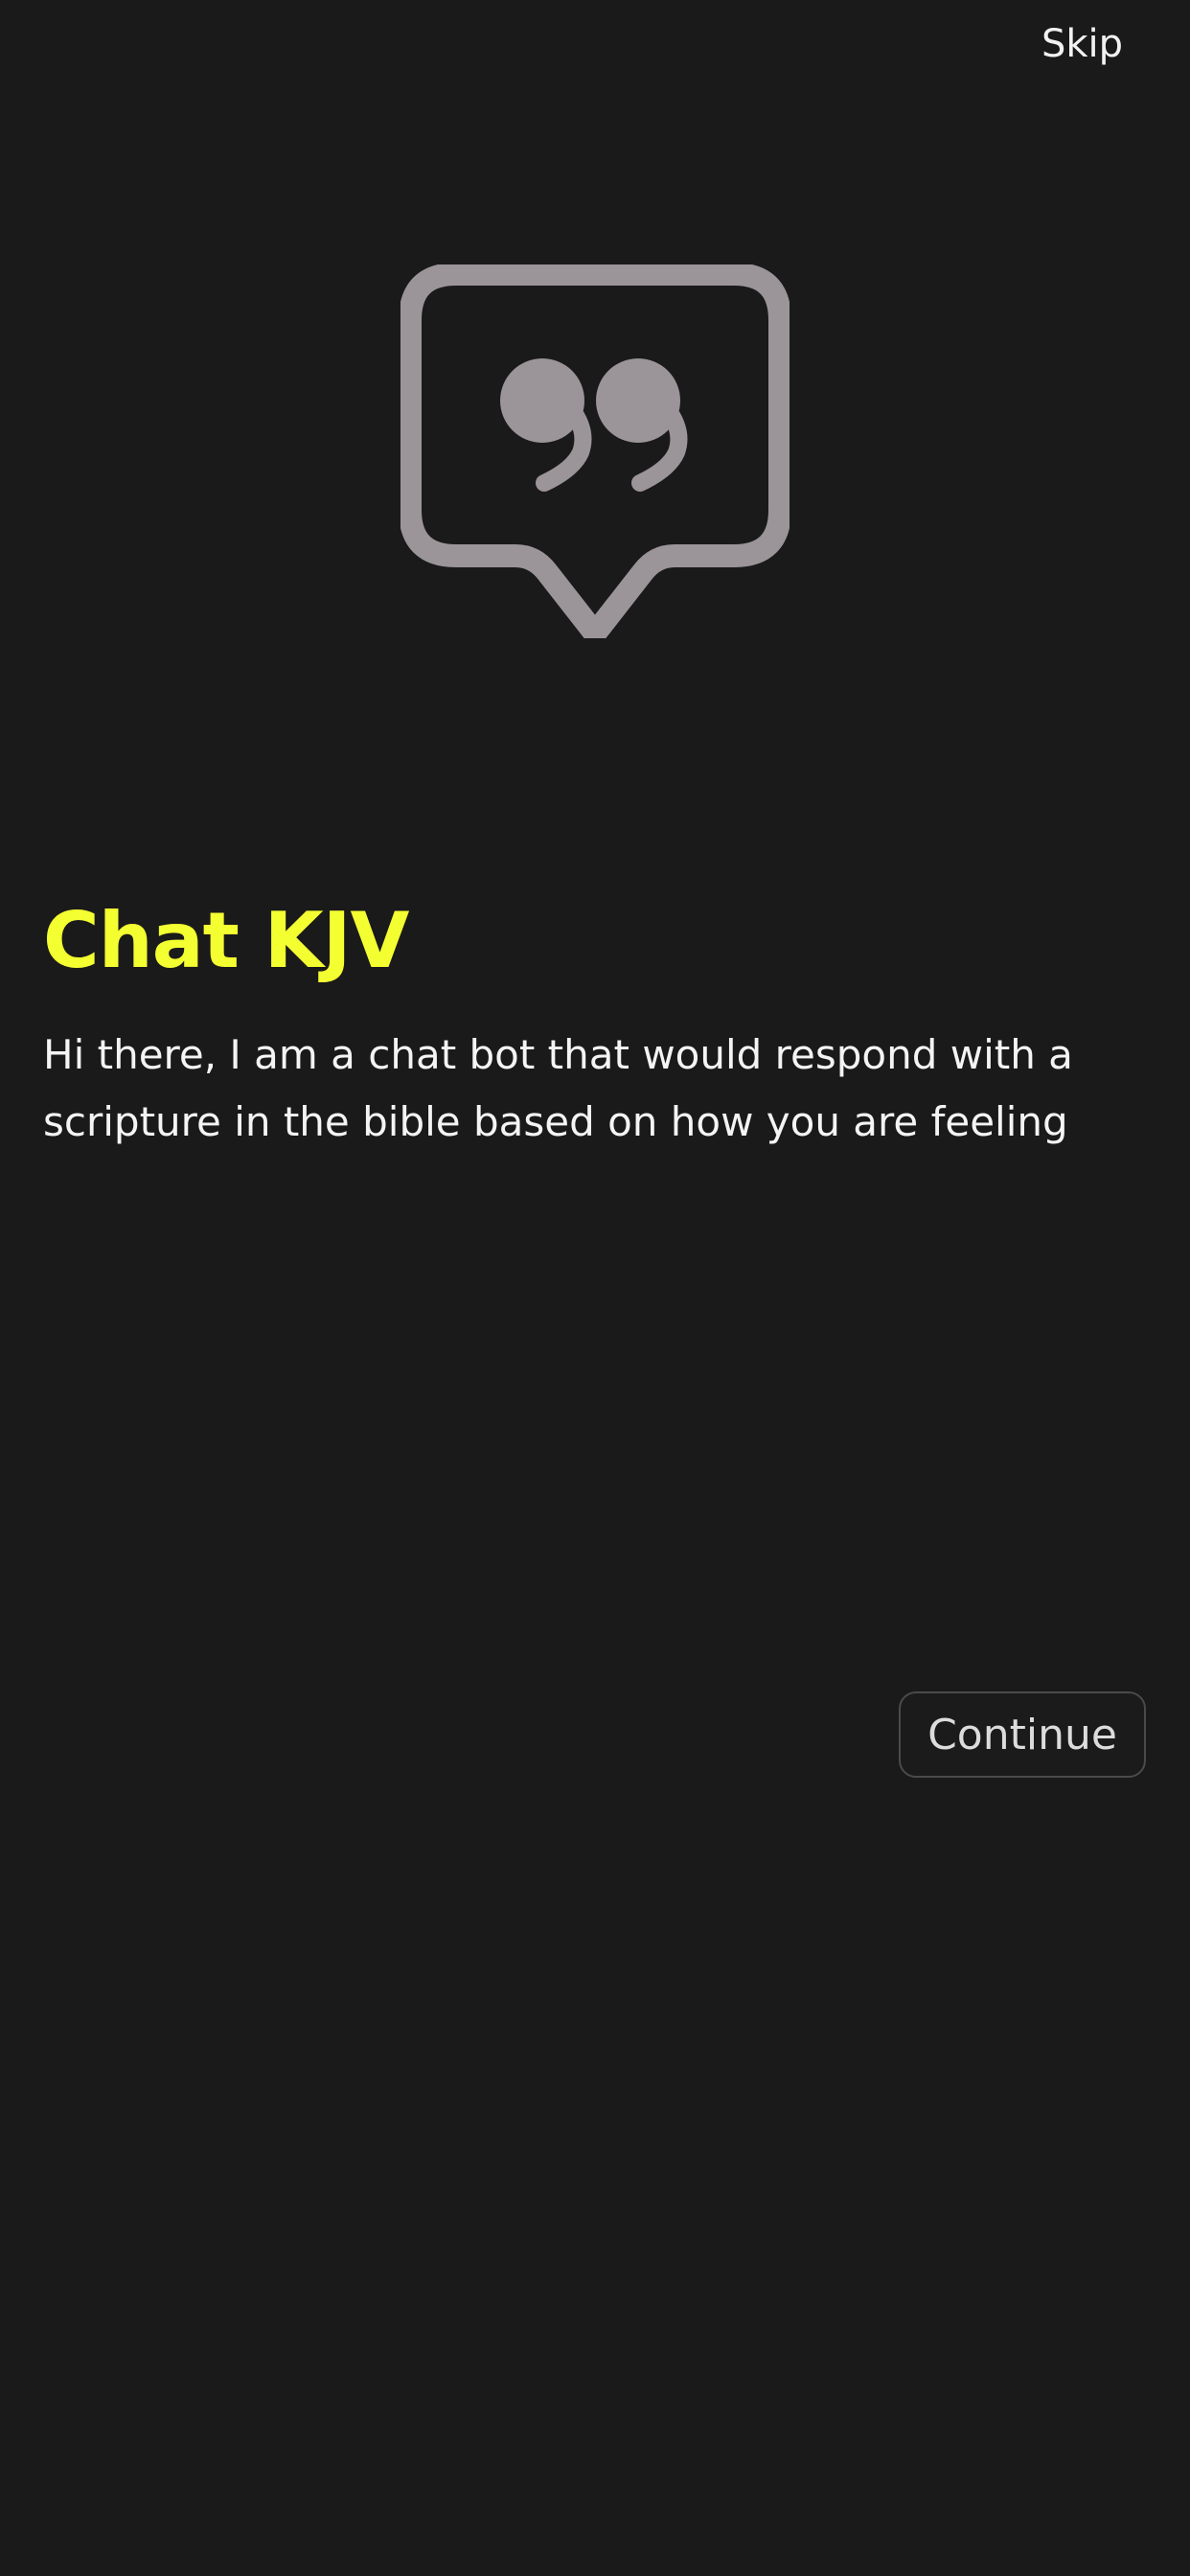  I want to click on skip-button: Skip, so click(1082, 44).